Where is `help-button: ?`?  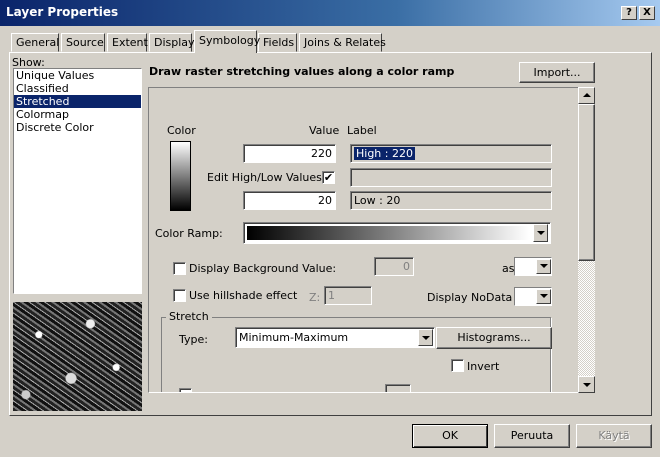
help-button: ? is located at coordinates (629, 13).